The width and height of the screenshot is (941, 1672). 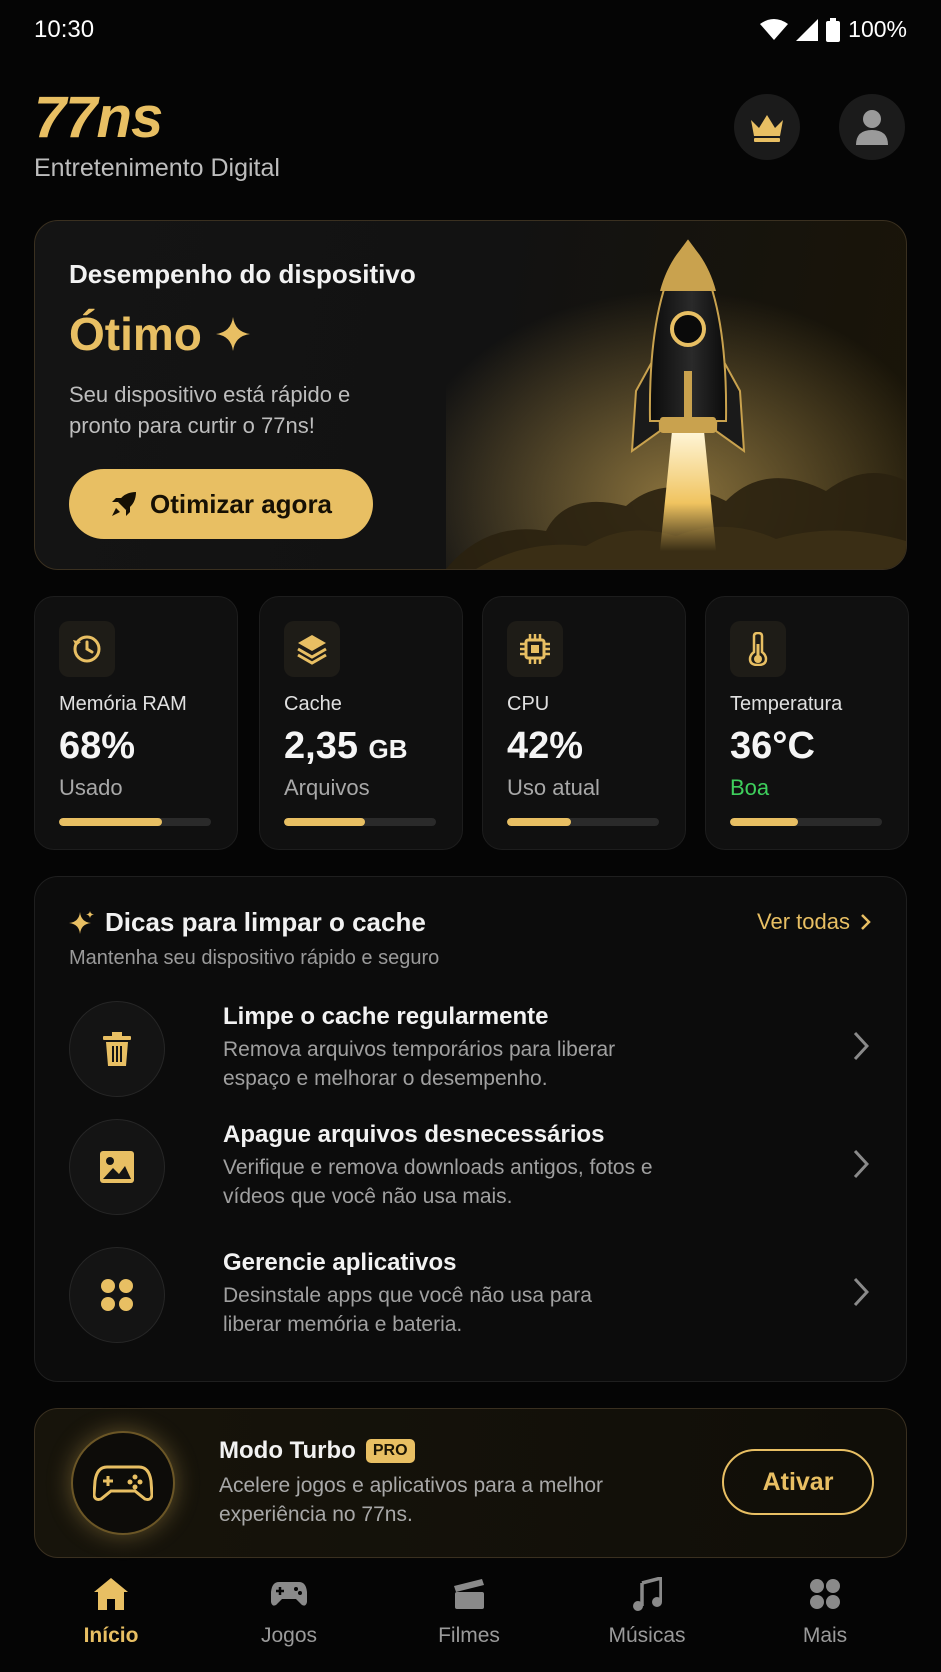 I want to click on turbo-heading: Modo Turbo PRO, so click(x=317, y=1451).